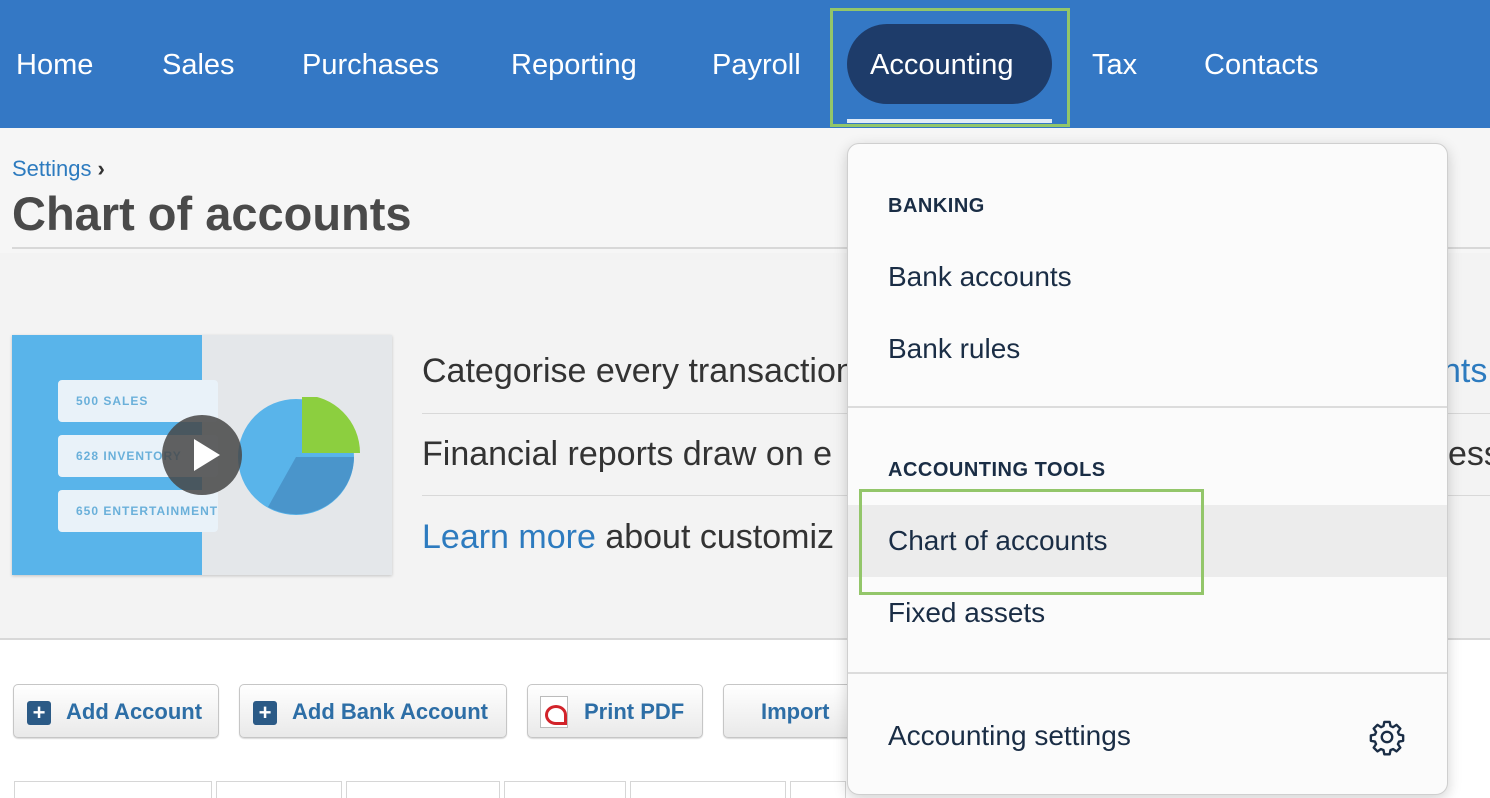 Image resolution: width=1490 pixels, height=798 pixels. What do you see at coordinates (1114, 64) in the screenshot?
I see `nav-item-tax: Tax` at bounding box center [1114, 64].